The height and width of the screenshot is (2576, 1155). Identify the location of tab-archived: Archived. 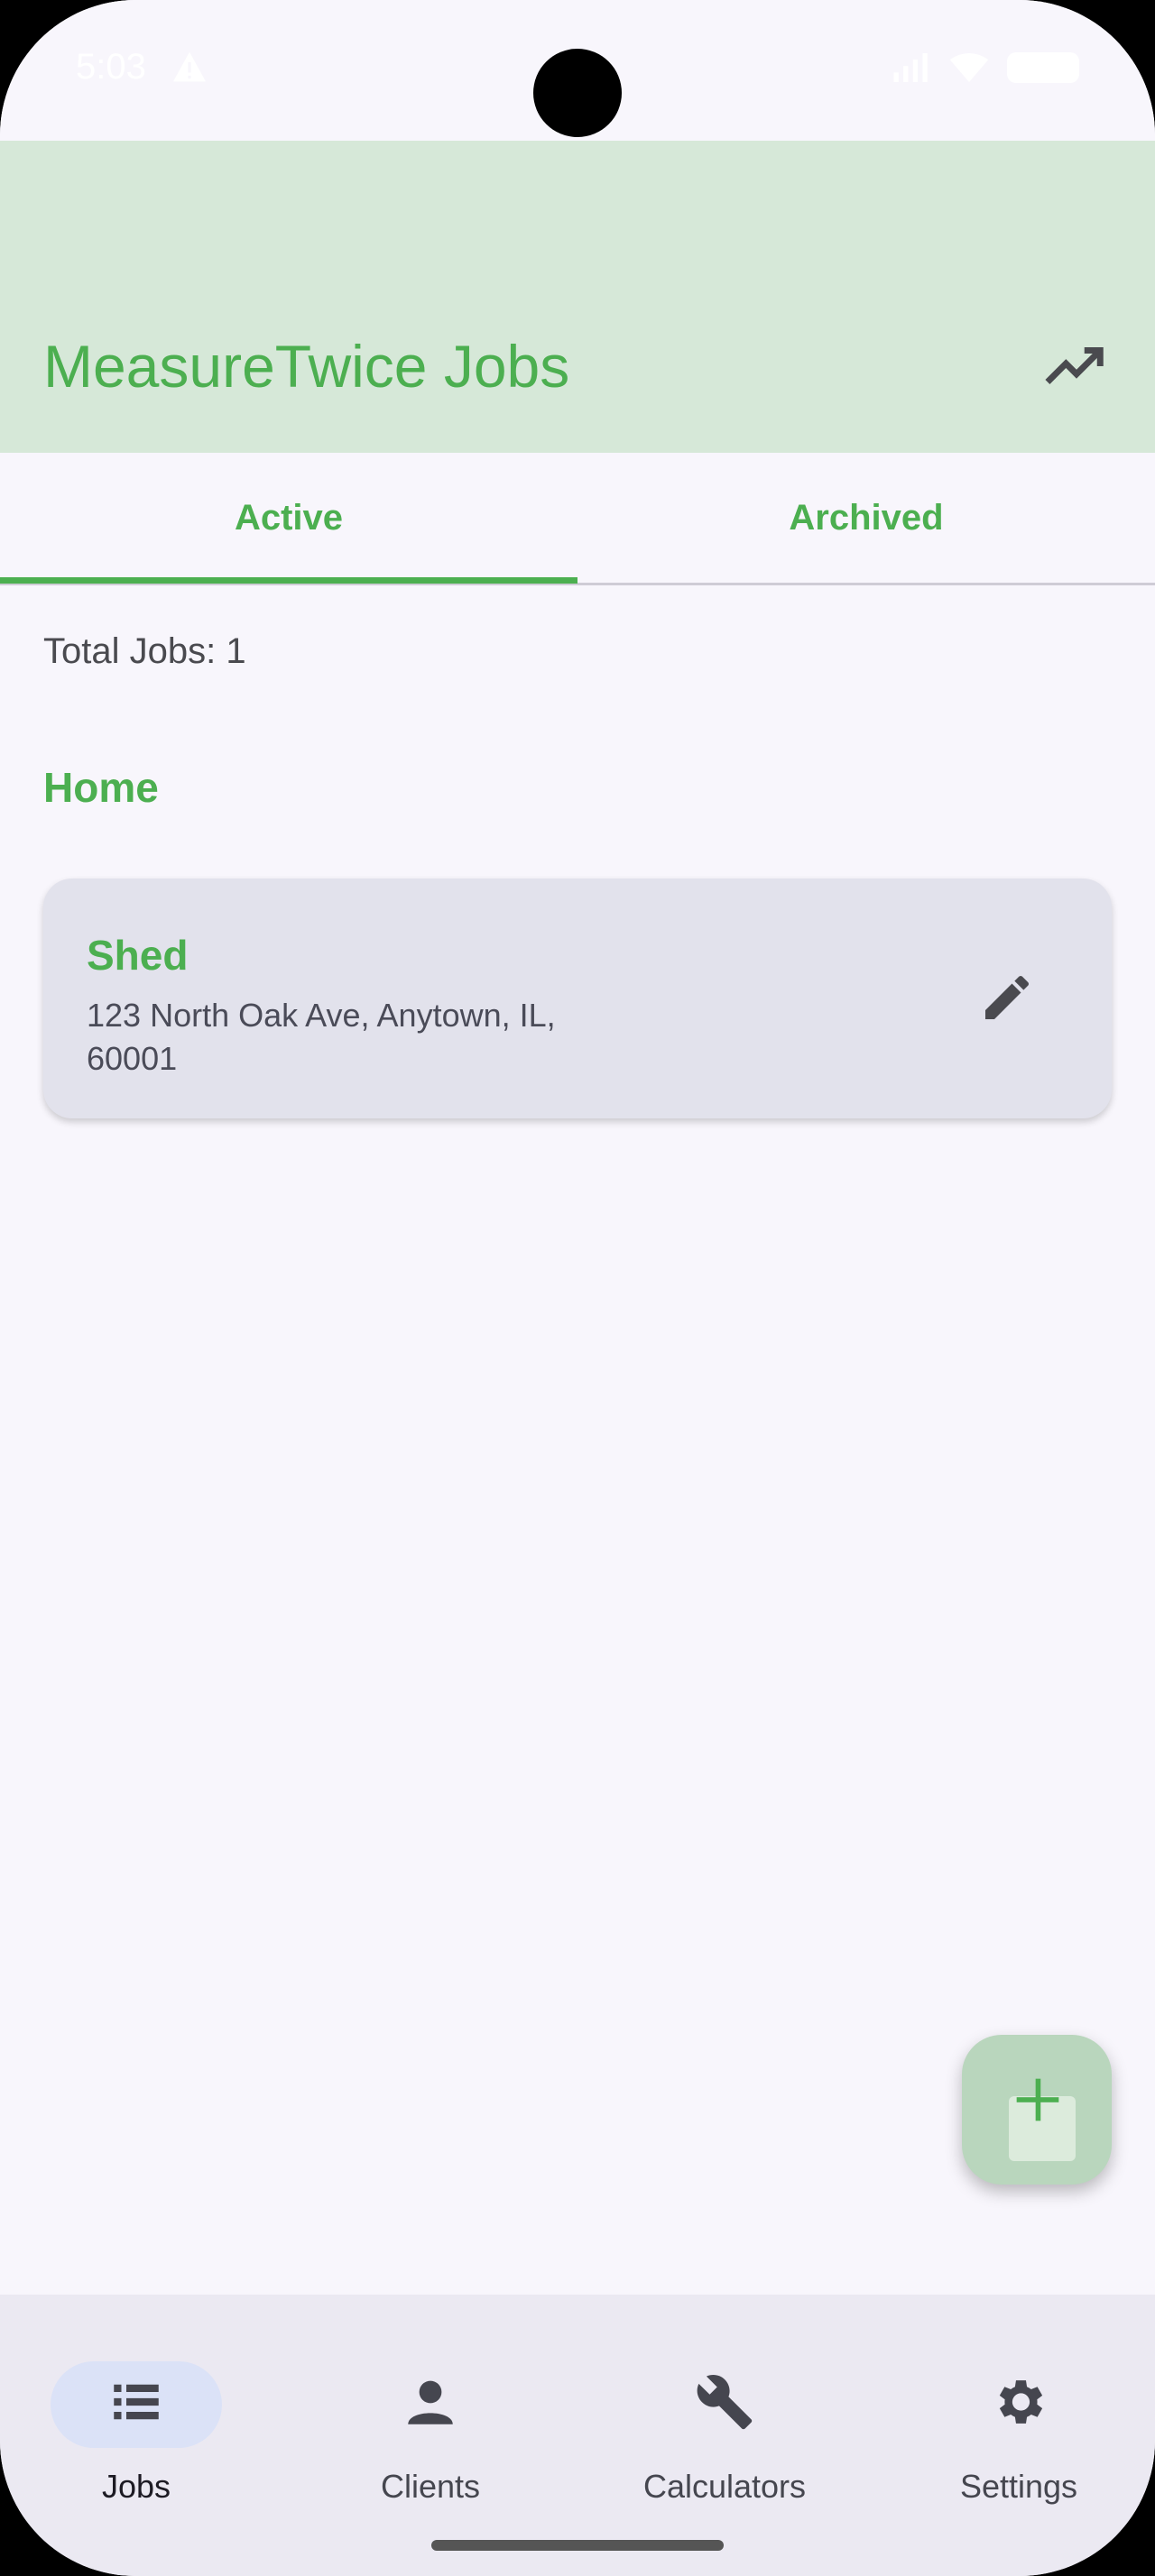
(866, 518).